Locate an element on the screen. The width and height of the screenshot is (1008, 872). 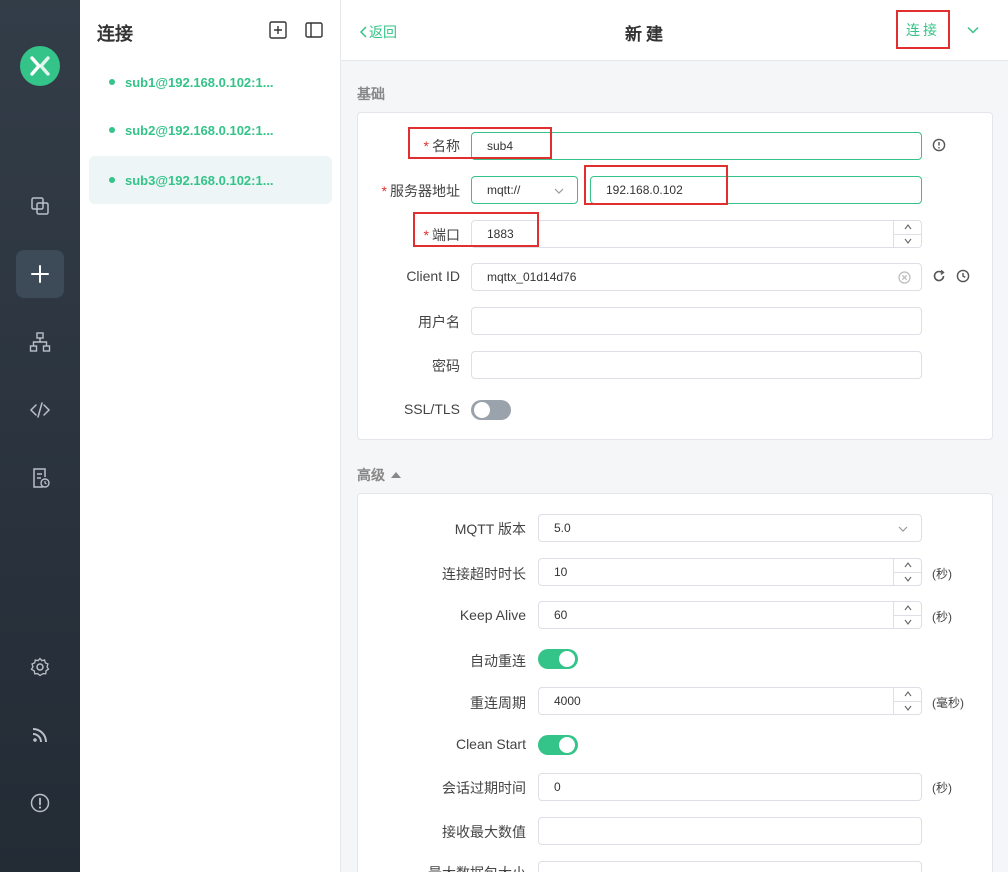
connections-icon is located at coordinates (40, 206).